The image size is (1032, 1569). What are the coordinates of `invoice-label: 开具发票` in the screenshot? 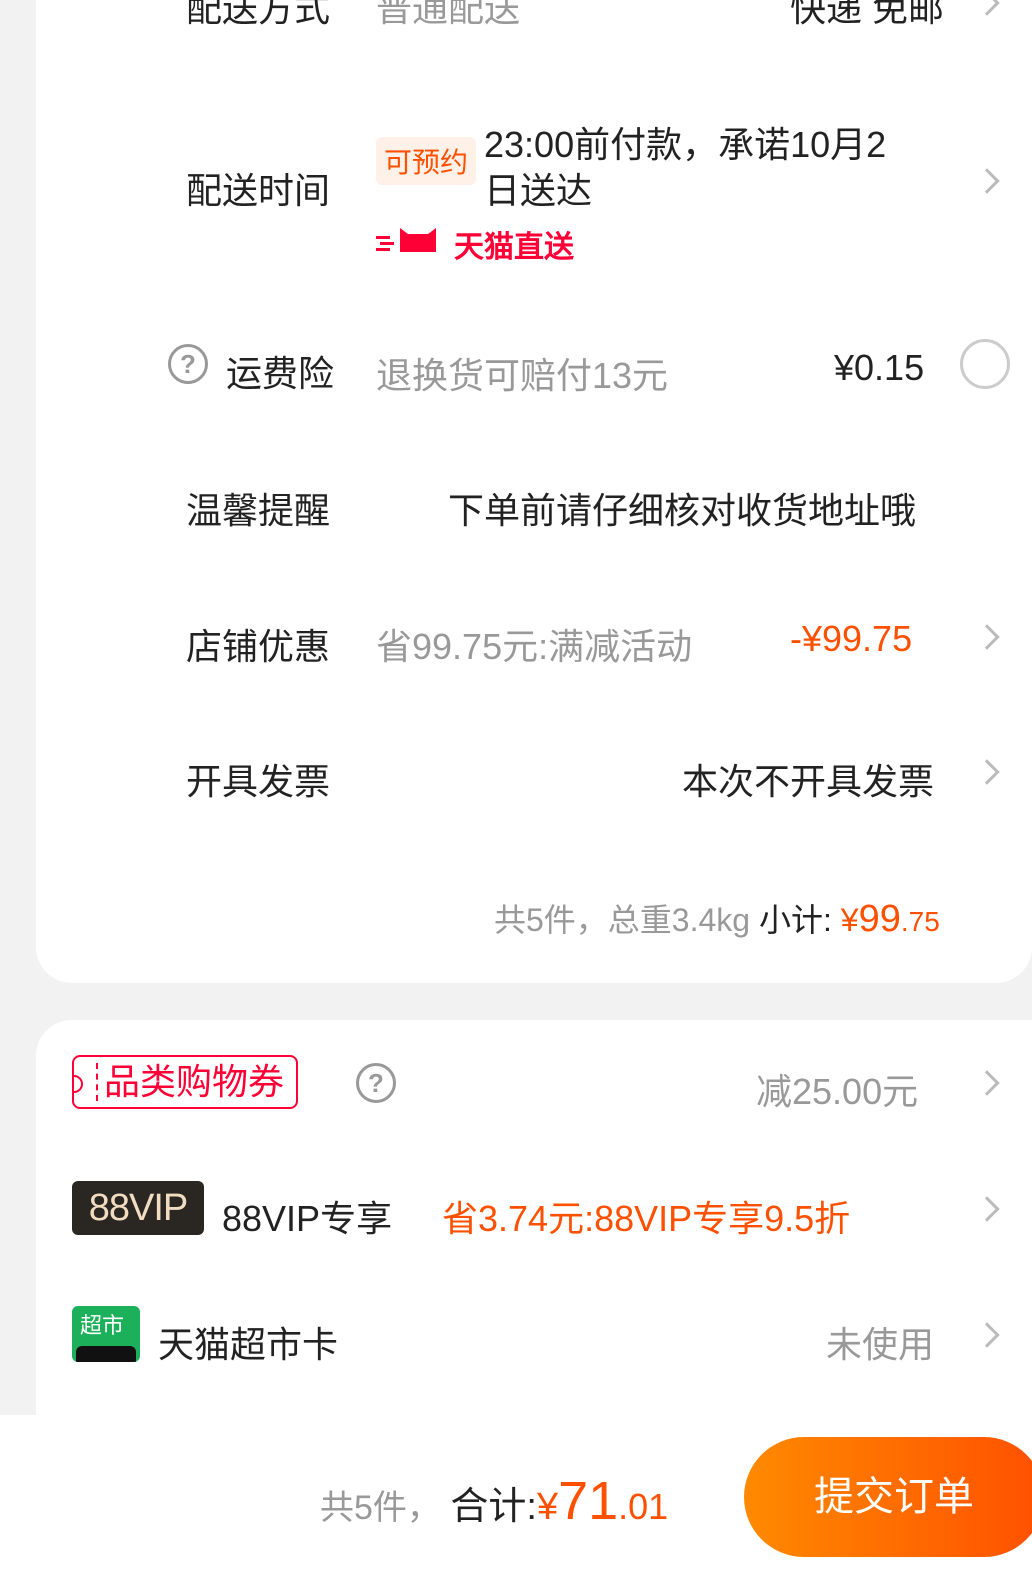 It's located at (258, 781).